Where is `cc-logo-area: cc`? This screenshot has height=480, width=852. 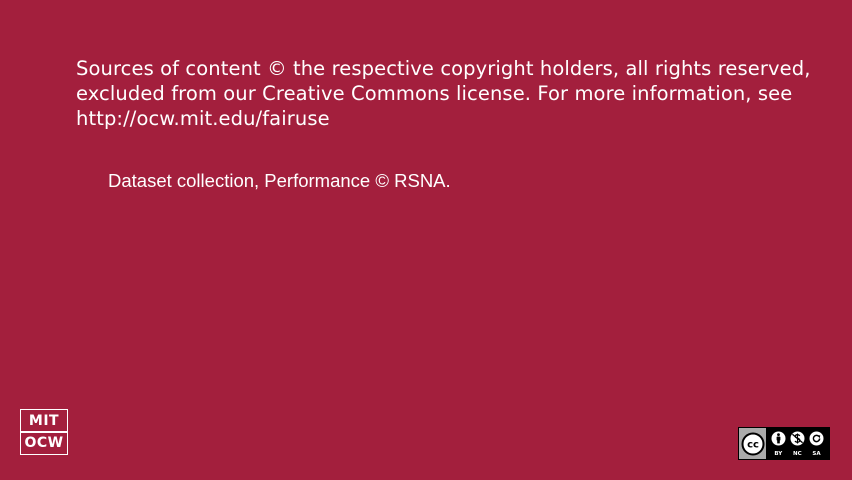
cc-logo-area: cc is located at coordinates (752, 443).